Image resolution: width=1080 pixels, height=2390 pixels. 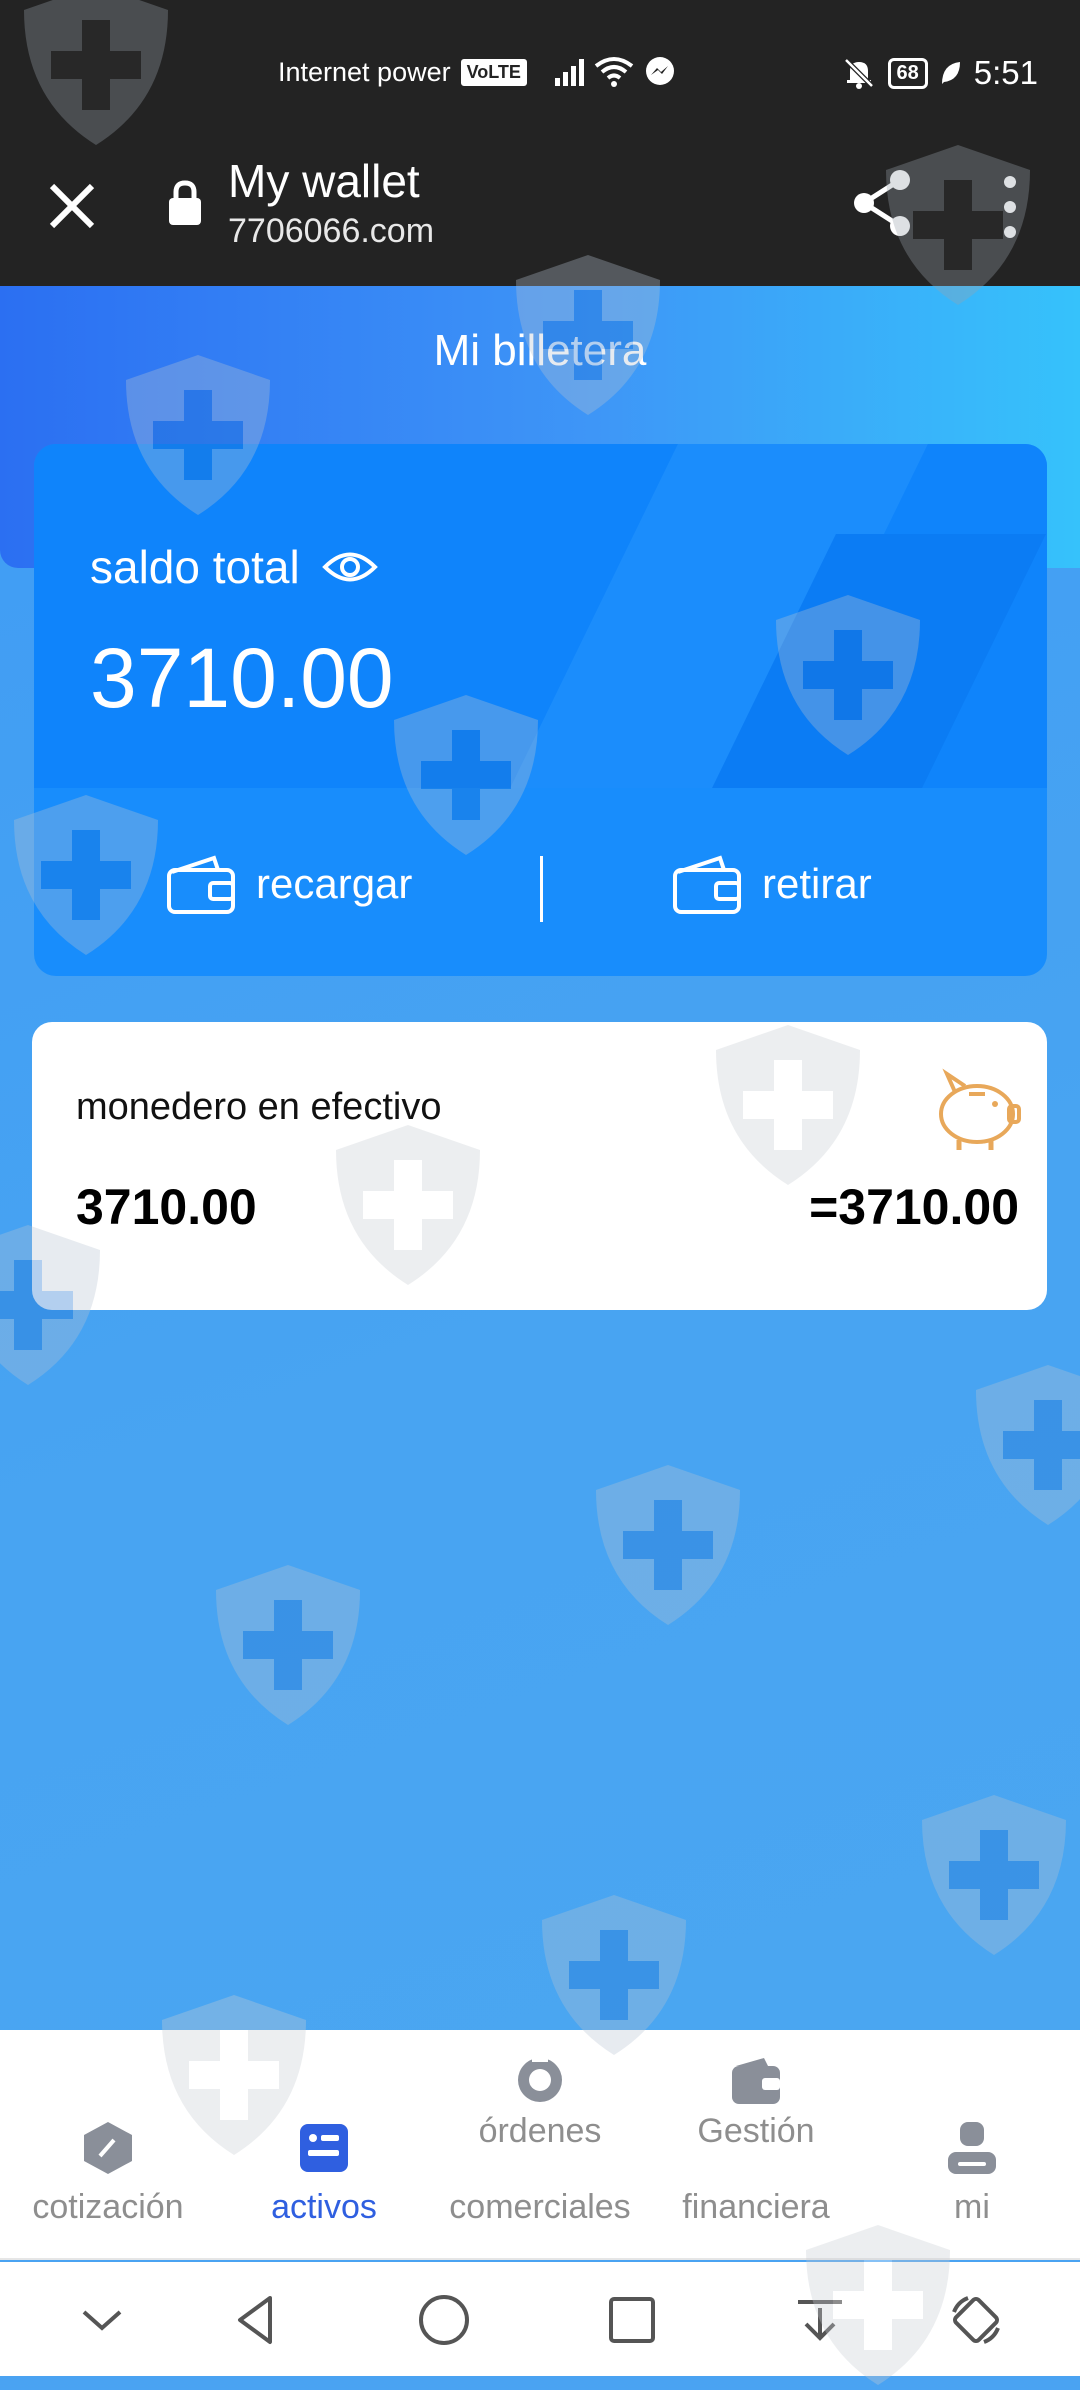 I want to click on leaf-icon, so click(x=950, y=73).